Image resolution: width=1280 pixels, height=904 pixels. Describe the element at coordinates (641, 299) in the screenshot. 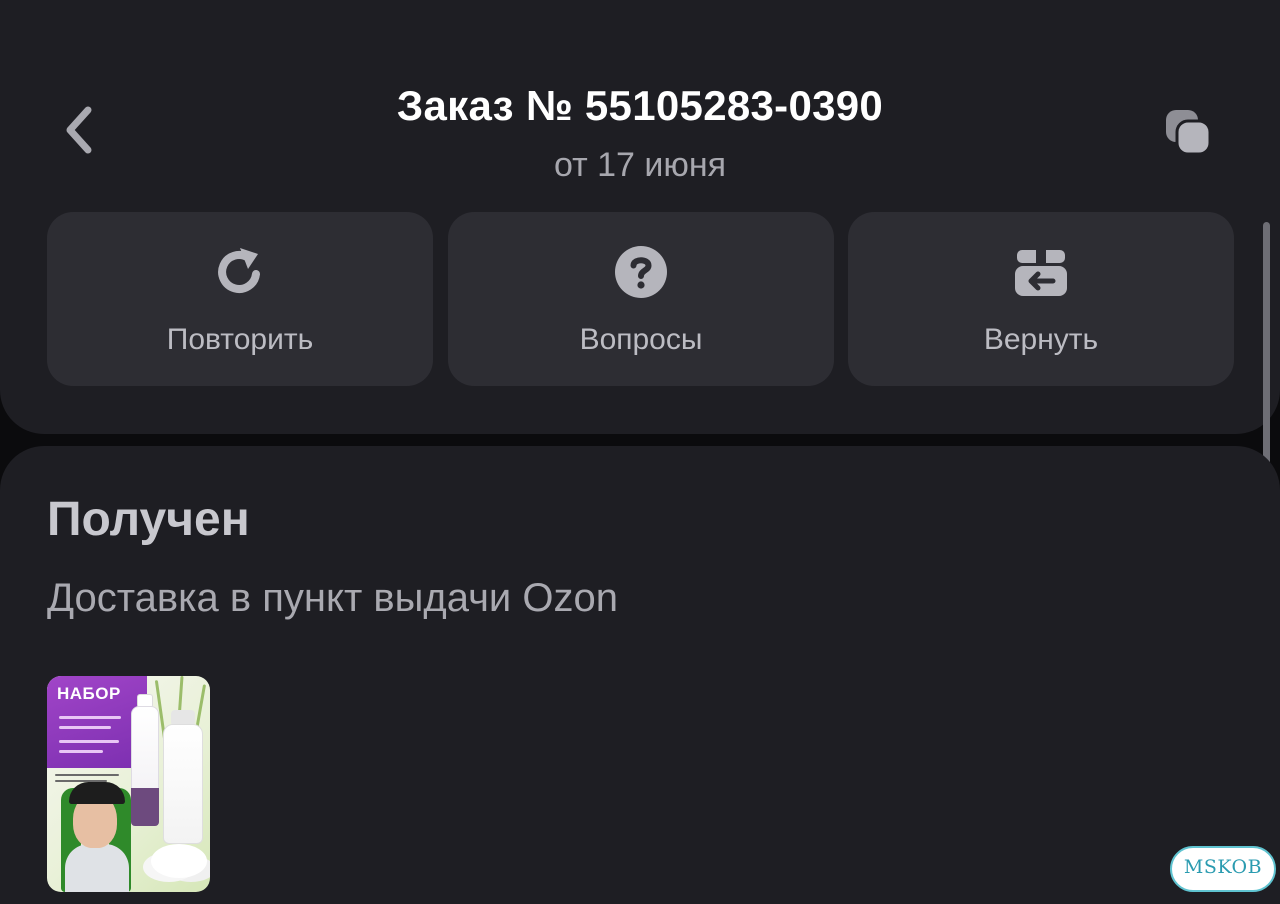

I see `questions-button: Вопросы` at that location.